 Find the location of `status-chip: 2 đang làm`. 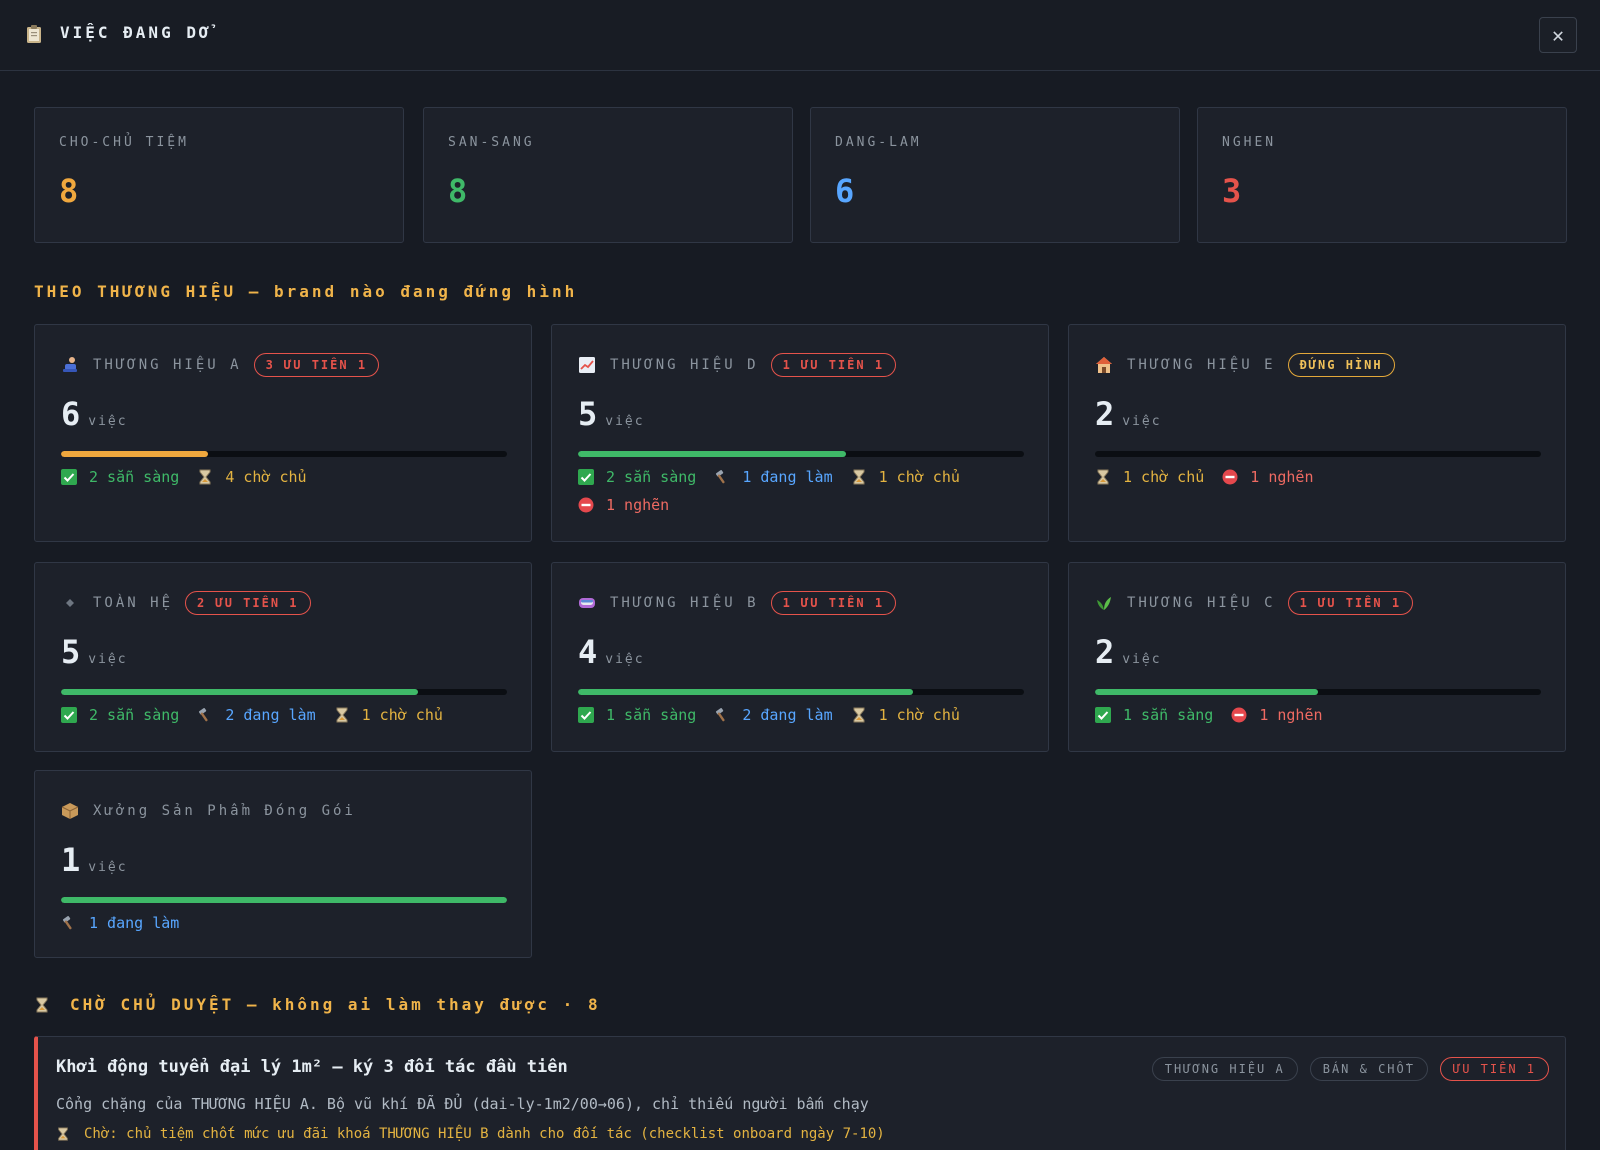

status-chip: 2 đang làm is located at coordinates (256, 715).